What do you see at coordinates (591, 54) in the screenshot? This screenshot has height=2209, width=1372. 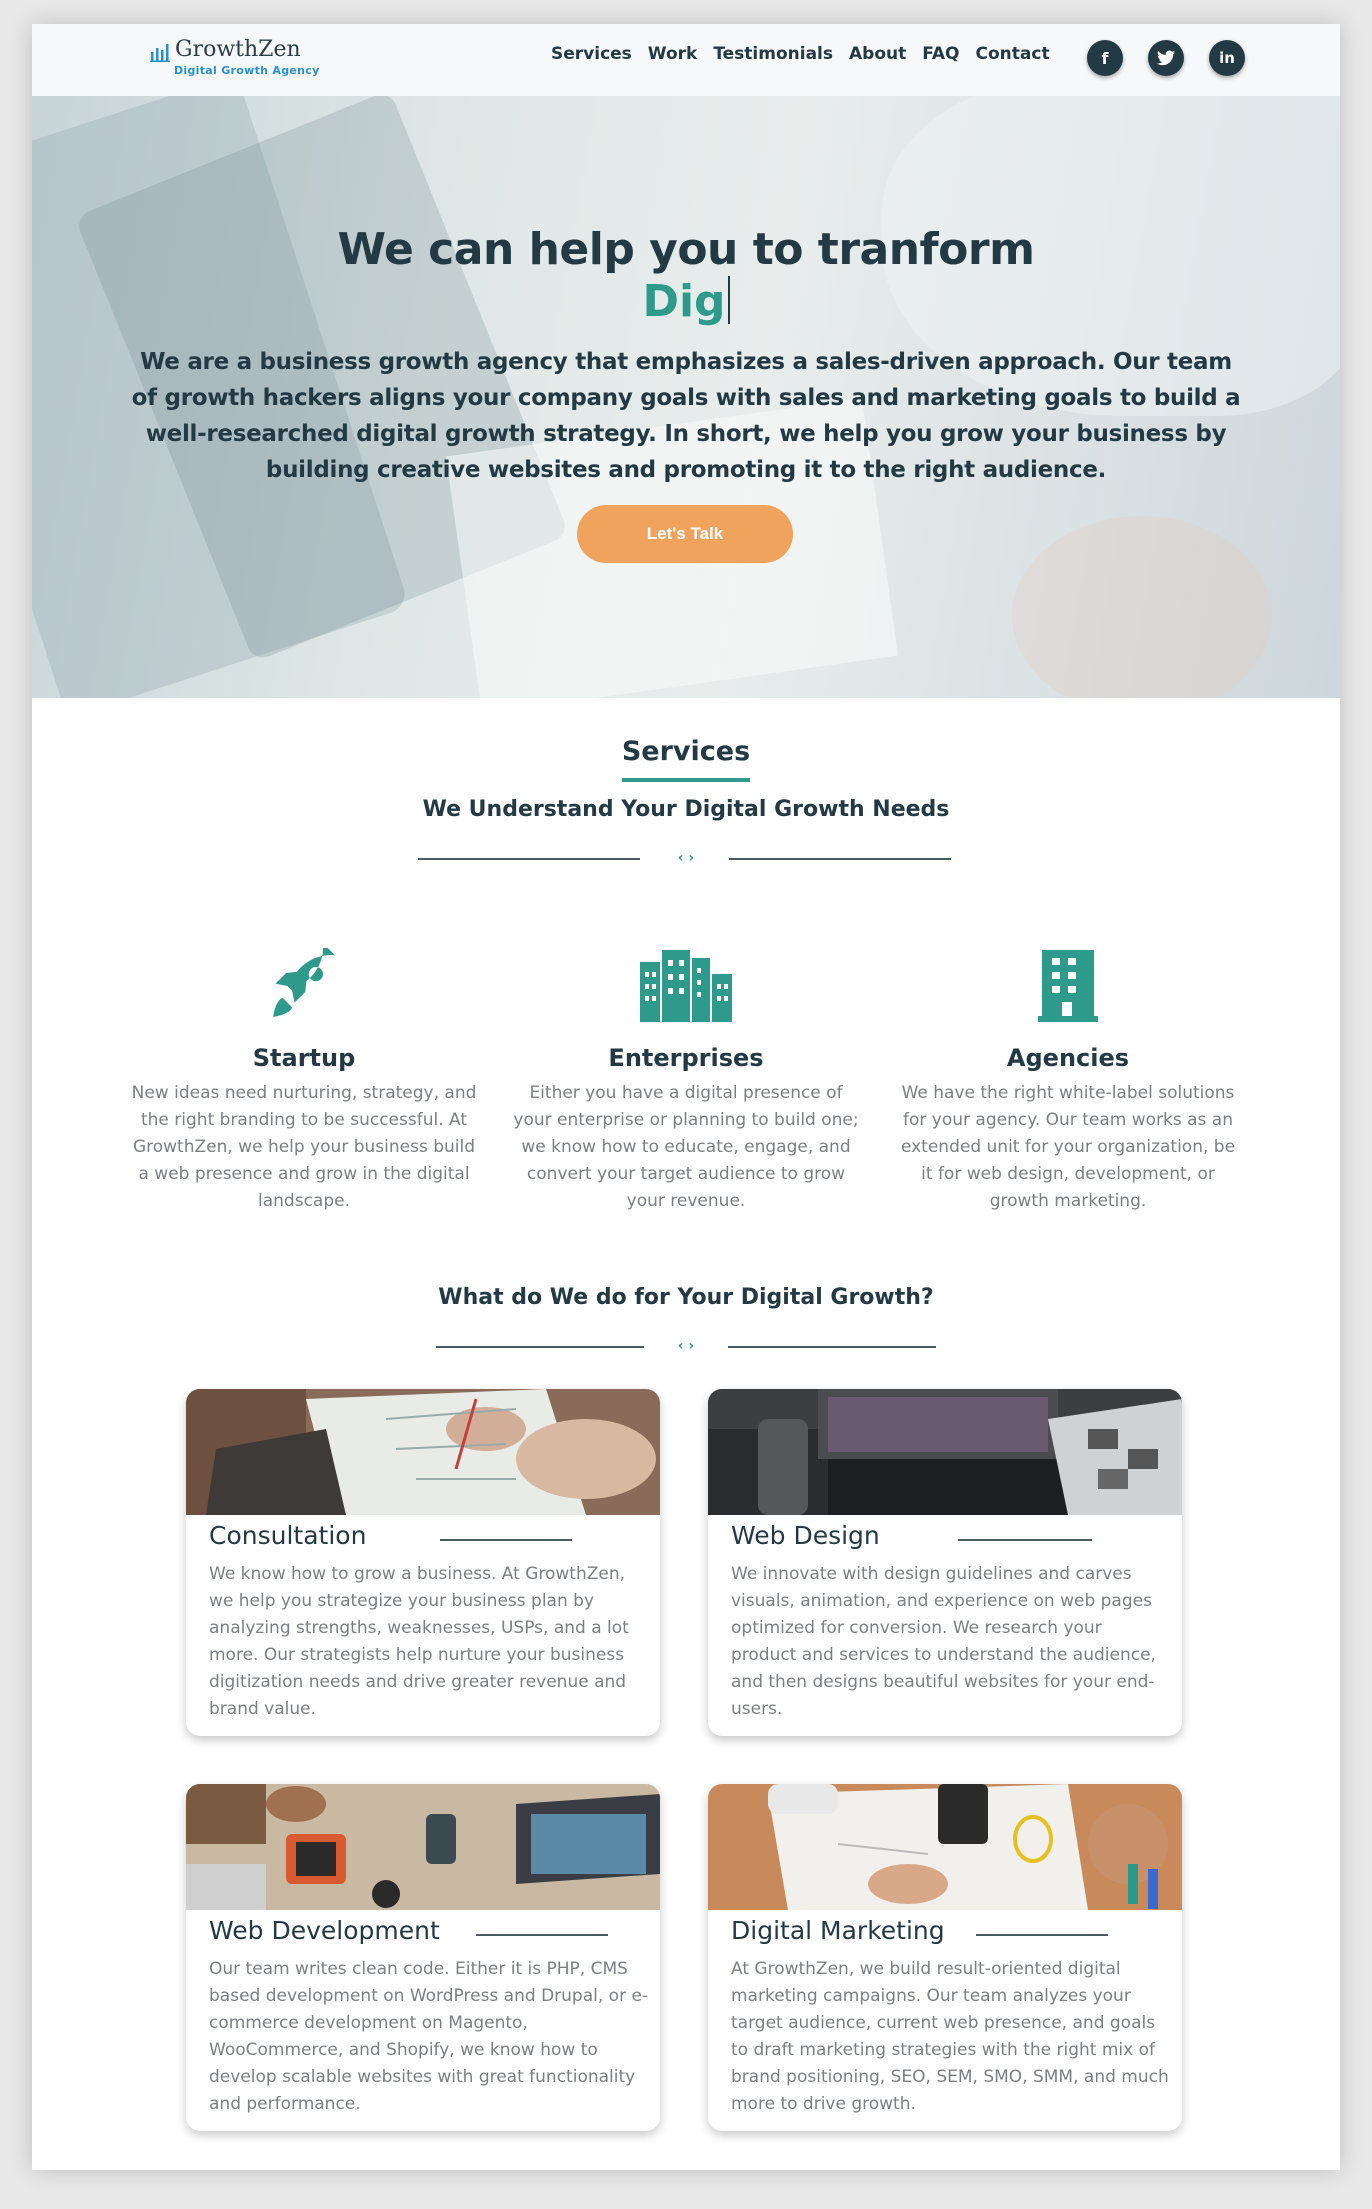 I see `nav-services: Services` at bounding box center [591, 54].